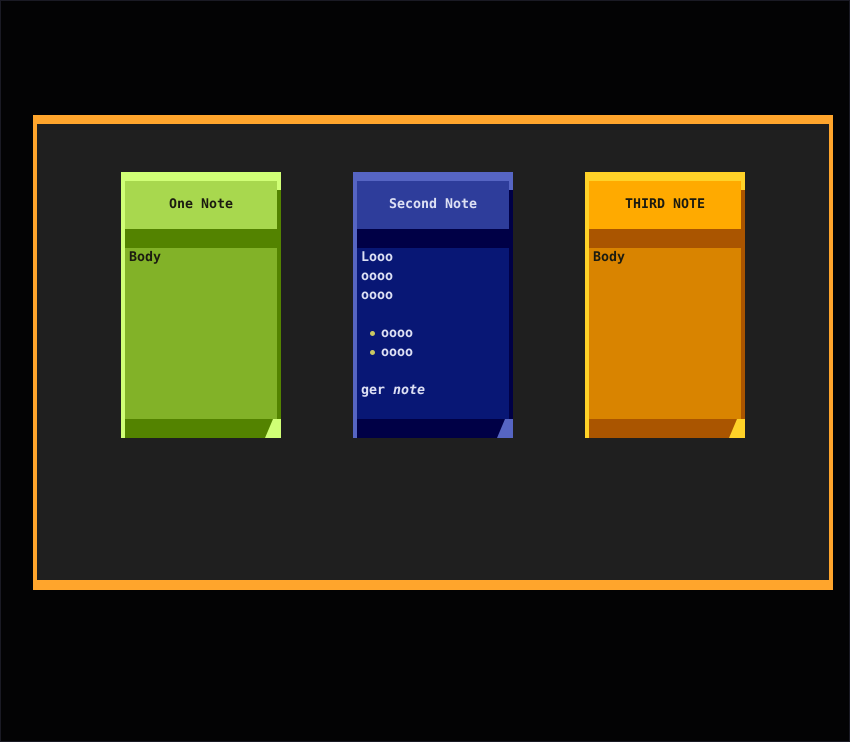  Describe the element at coordinates (433, 205) in the screenshot. I see `note-title: Second Note` at that location.